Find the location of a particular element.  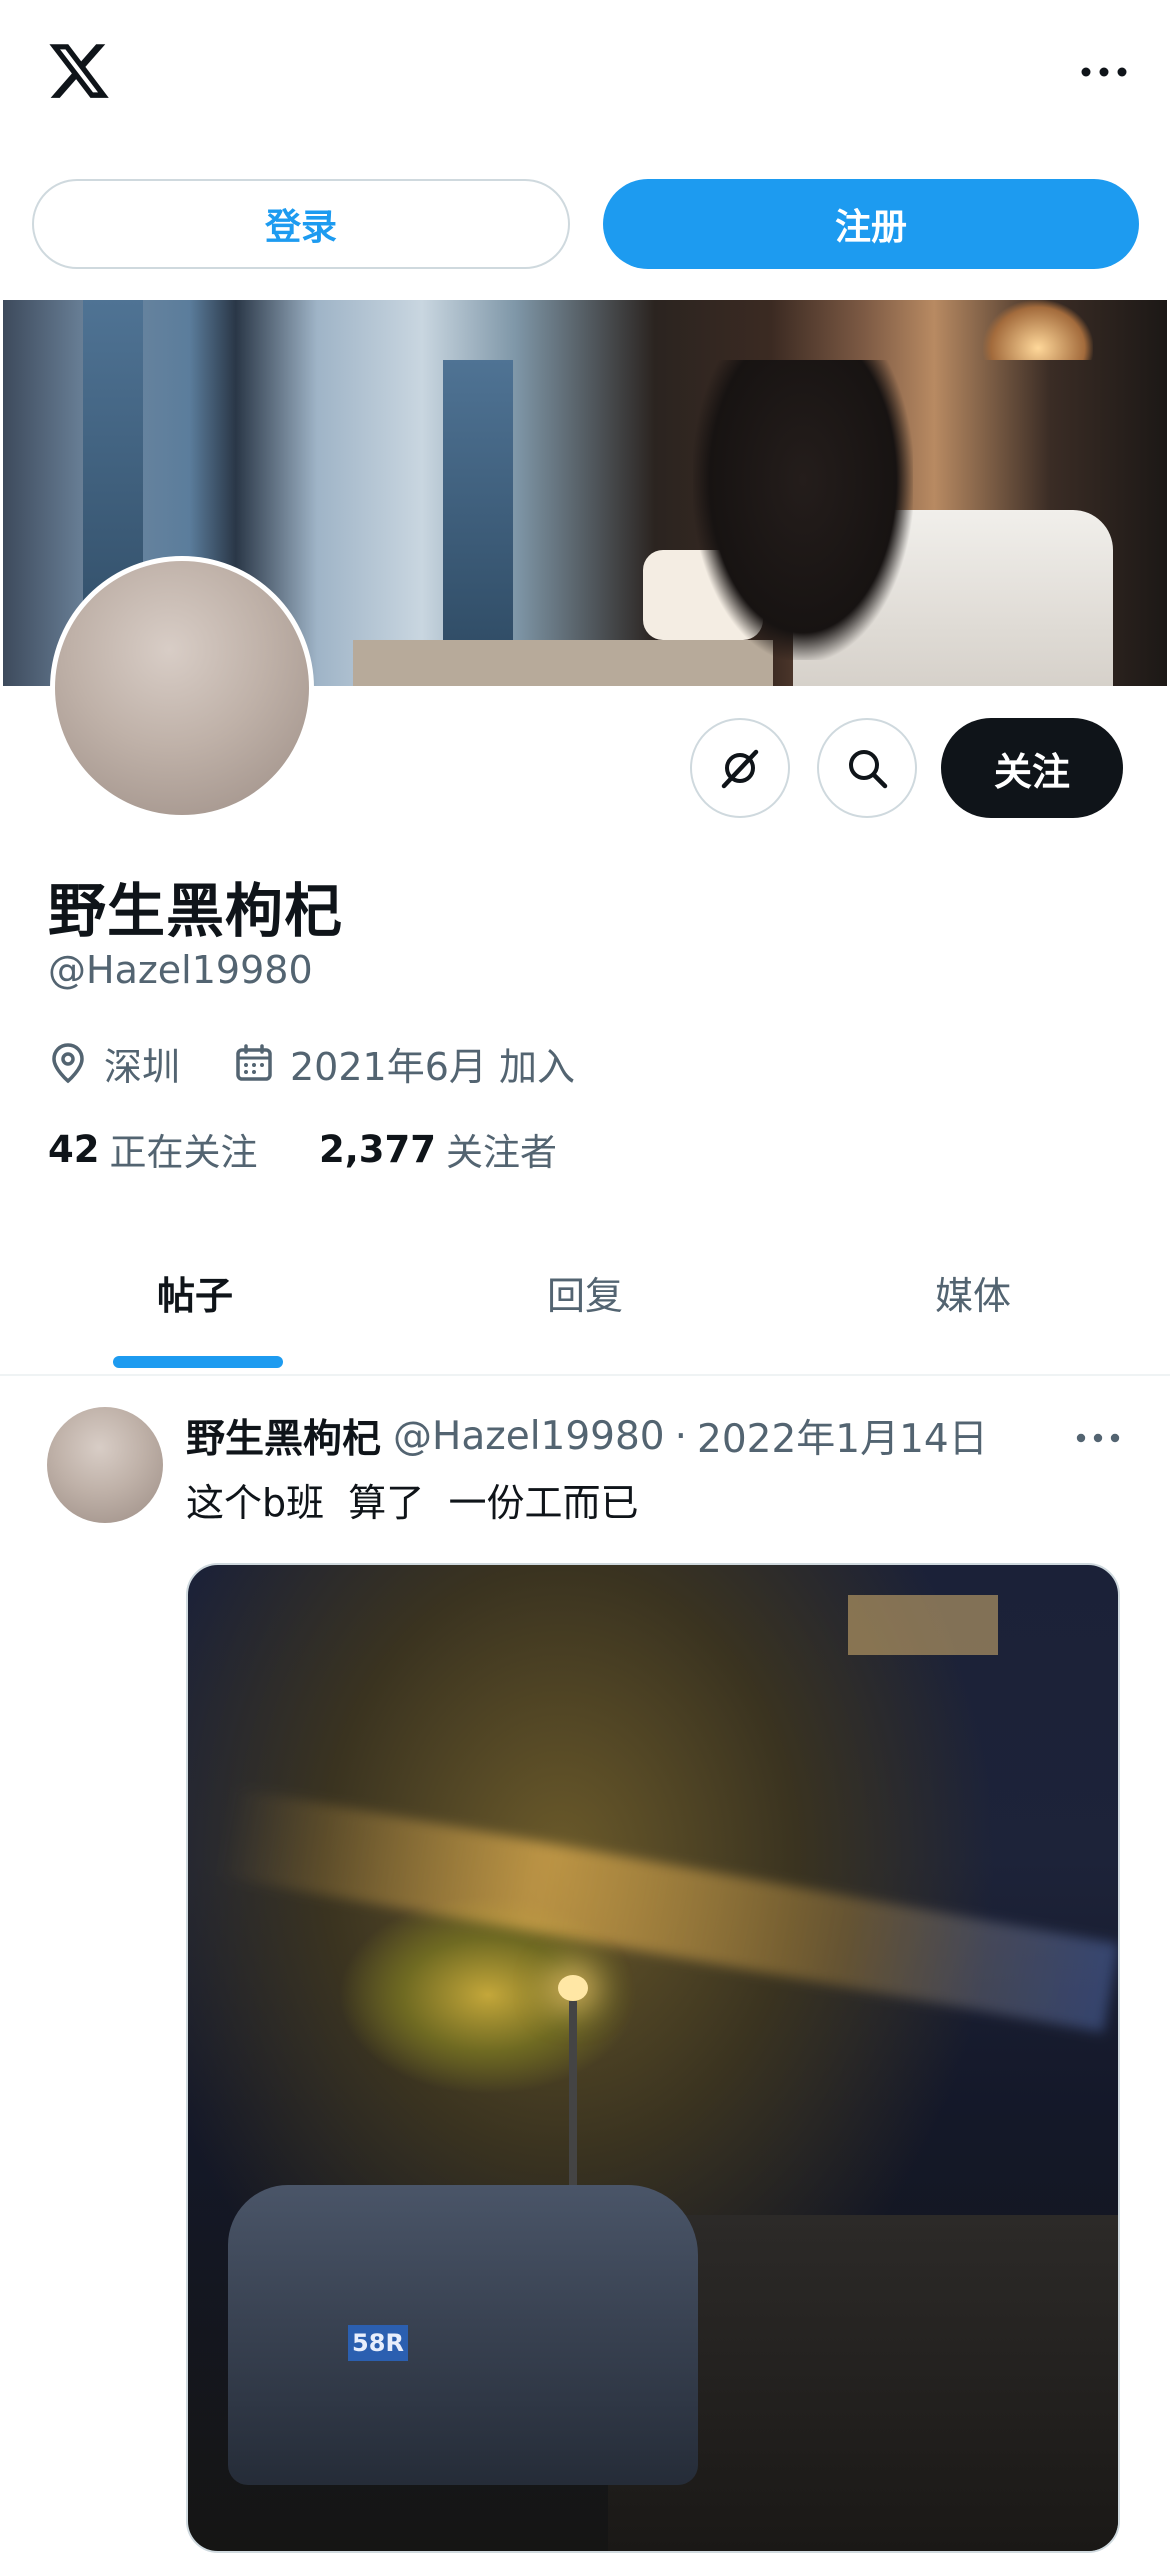

grok-icon is located at coordinates (740, 768).